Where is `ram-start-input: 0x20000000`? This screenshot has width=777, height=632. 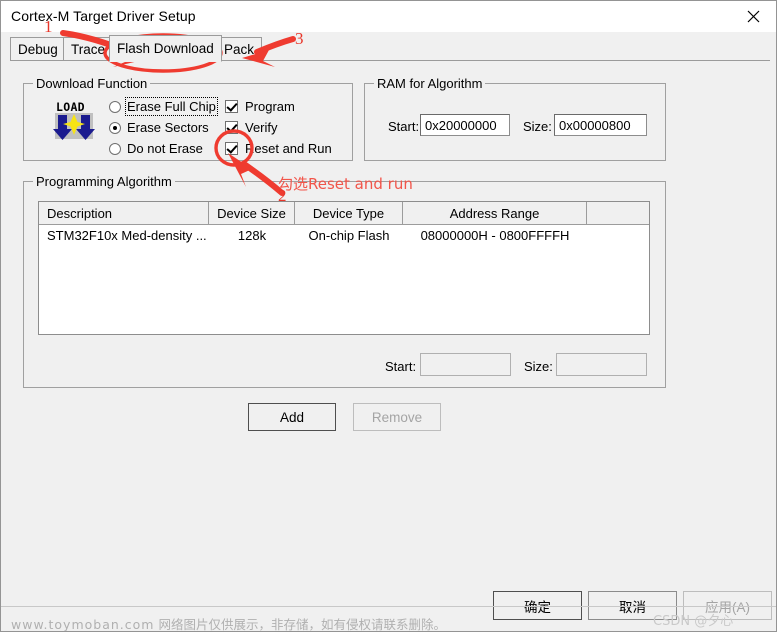
ram-start-input: 0x20000000 is located at coordinates (465, 125).